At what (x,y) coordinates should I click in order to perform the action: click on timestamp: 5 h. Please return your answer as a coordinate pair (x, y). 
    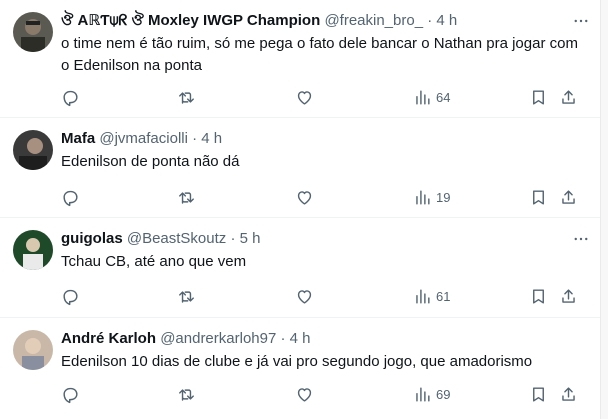
    Looking at the image, I should click on (250, 238).